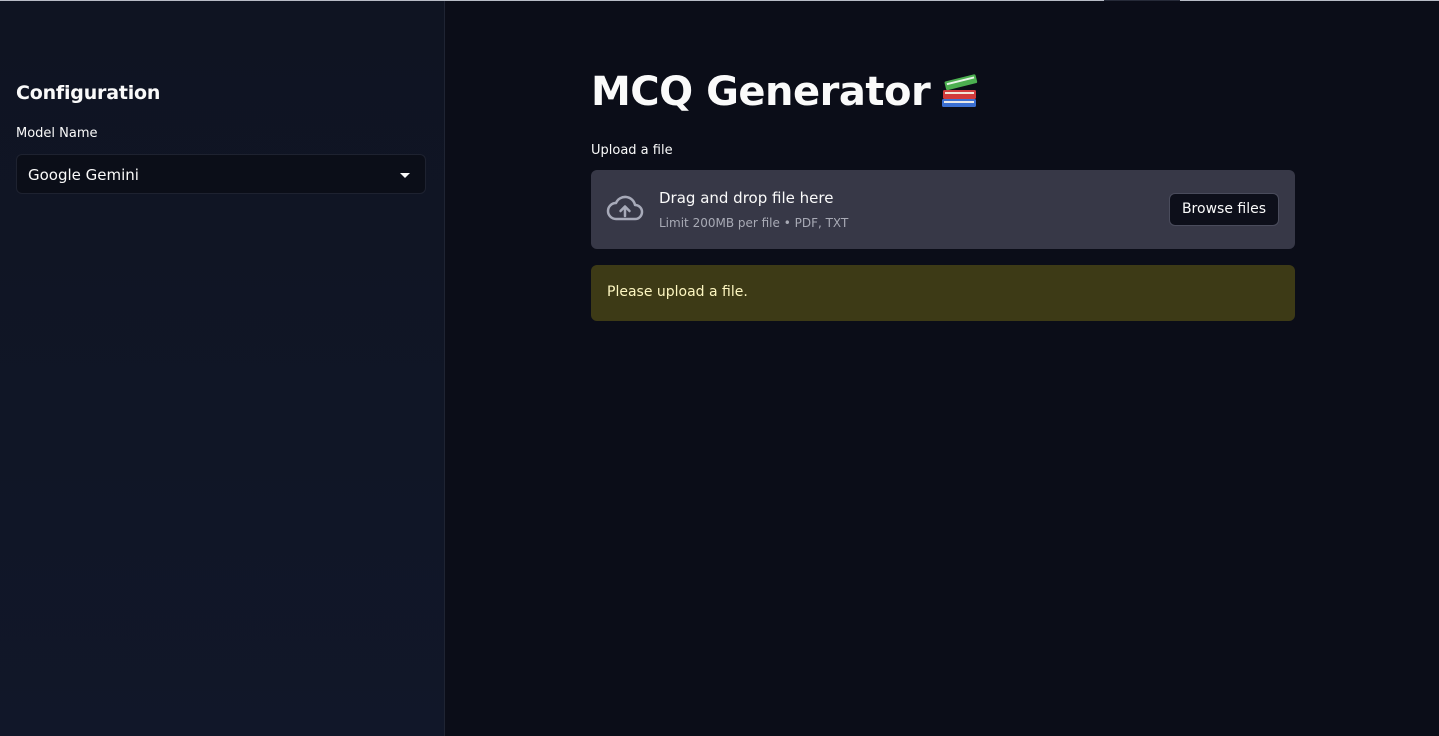 This screenshot has width=1439, height=736. What do you see at coordinates (746, 198) in the screenshot?
I see `dropzone-instruction: Drag and drop file here` at bounding box center [746, 198].